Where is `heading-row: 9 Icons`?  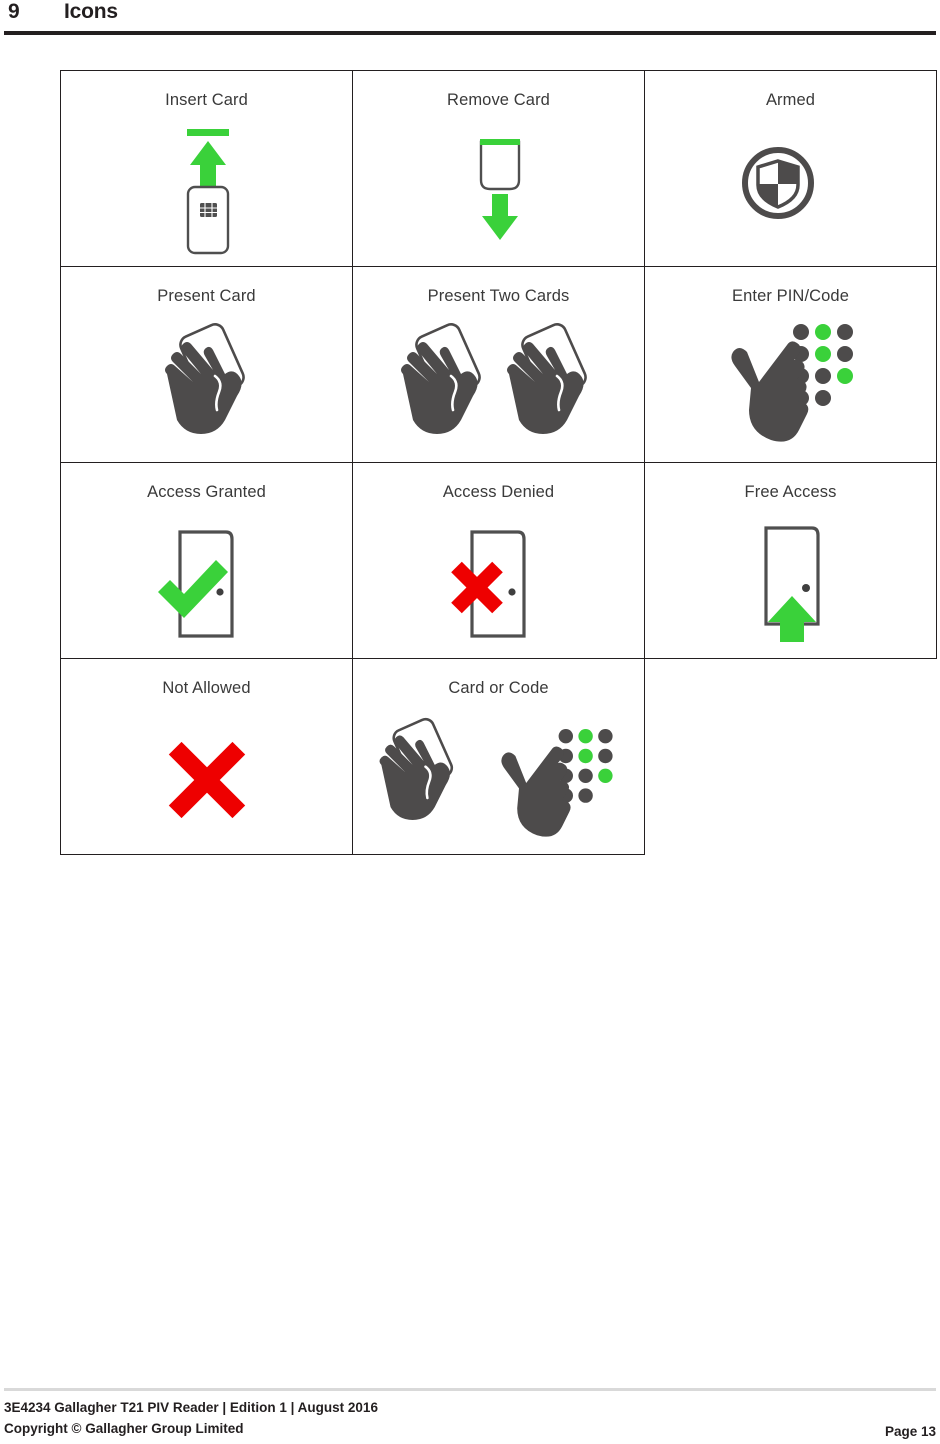 heading-row: 9 Icons is located at coordinates (470, 17).